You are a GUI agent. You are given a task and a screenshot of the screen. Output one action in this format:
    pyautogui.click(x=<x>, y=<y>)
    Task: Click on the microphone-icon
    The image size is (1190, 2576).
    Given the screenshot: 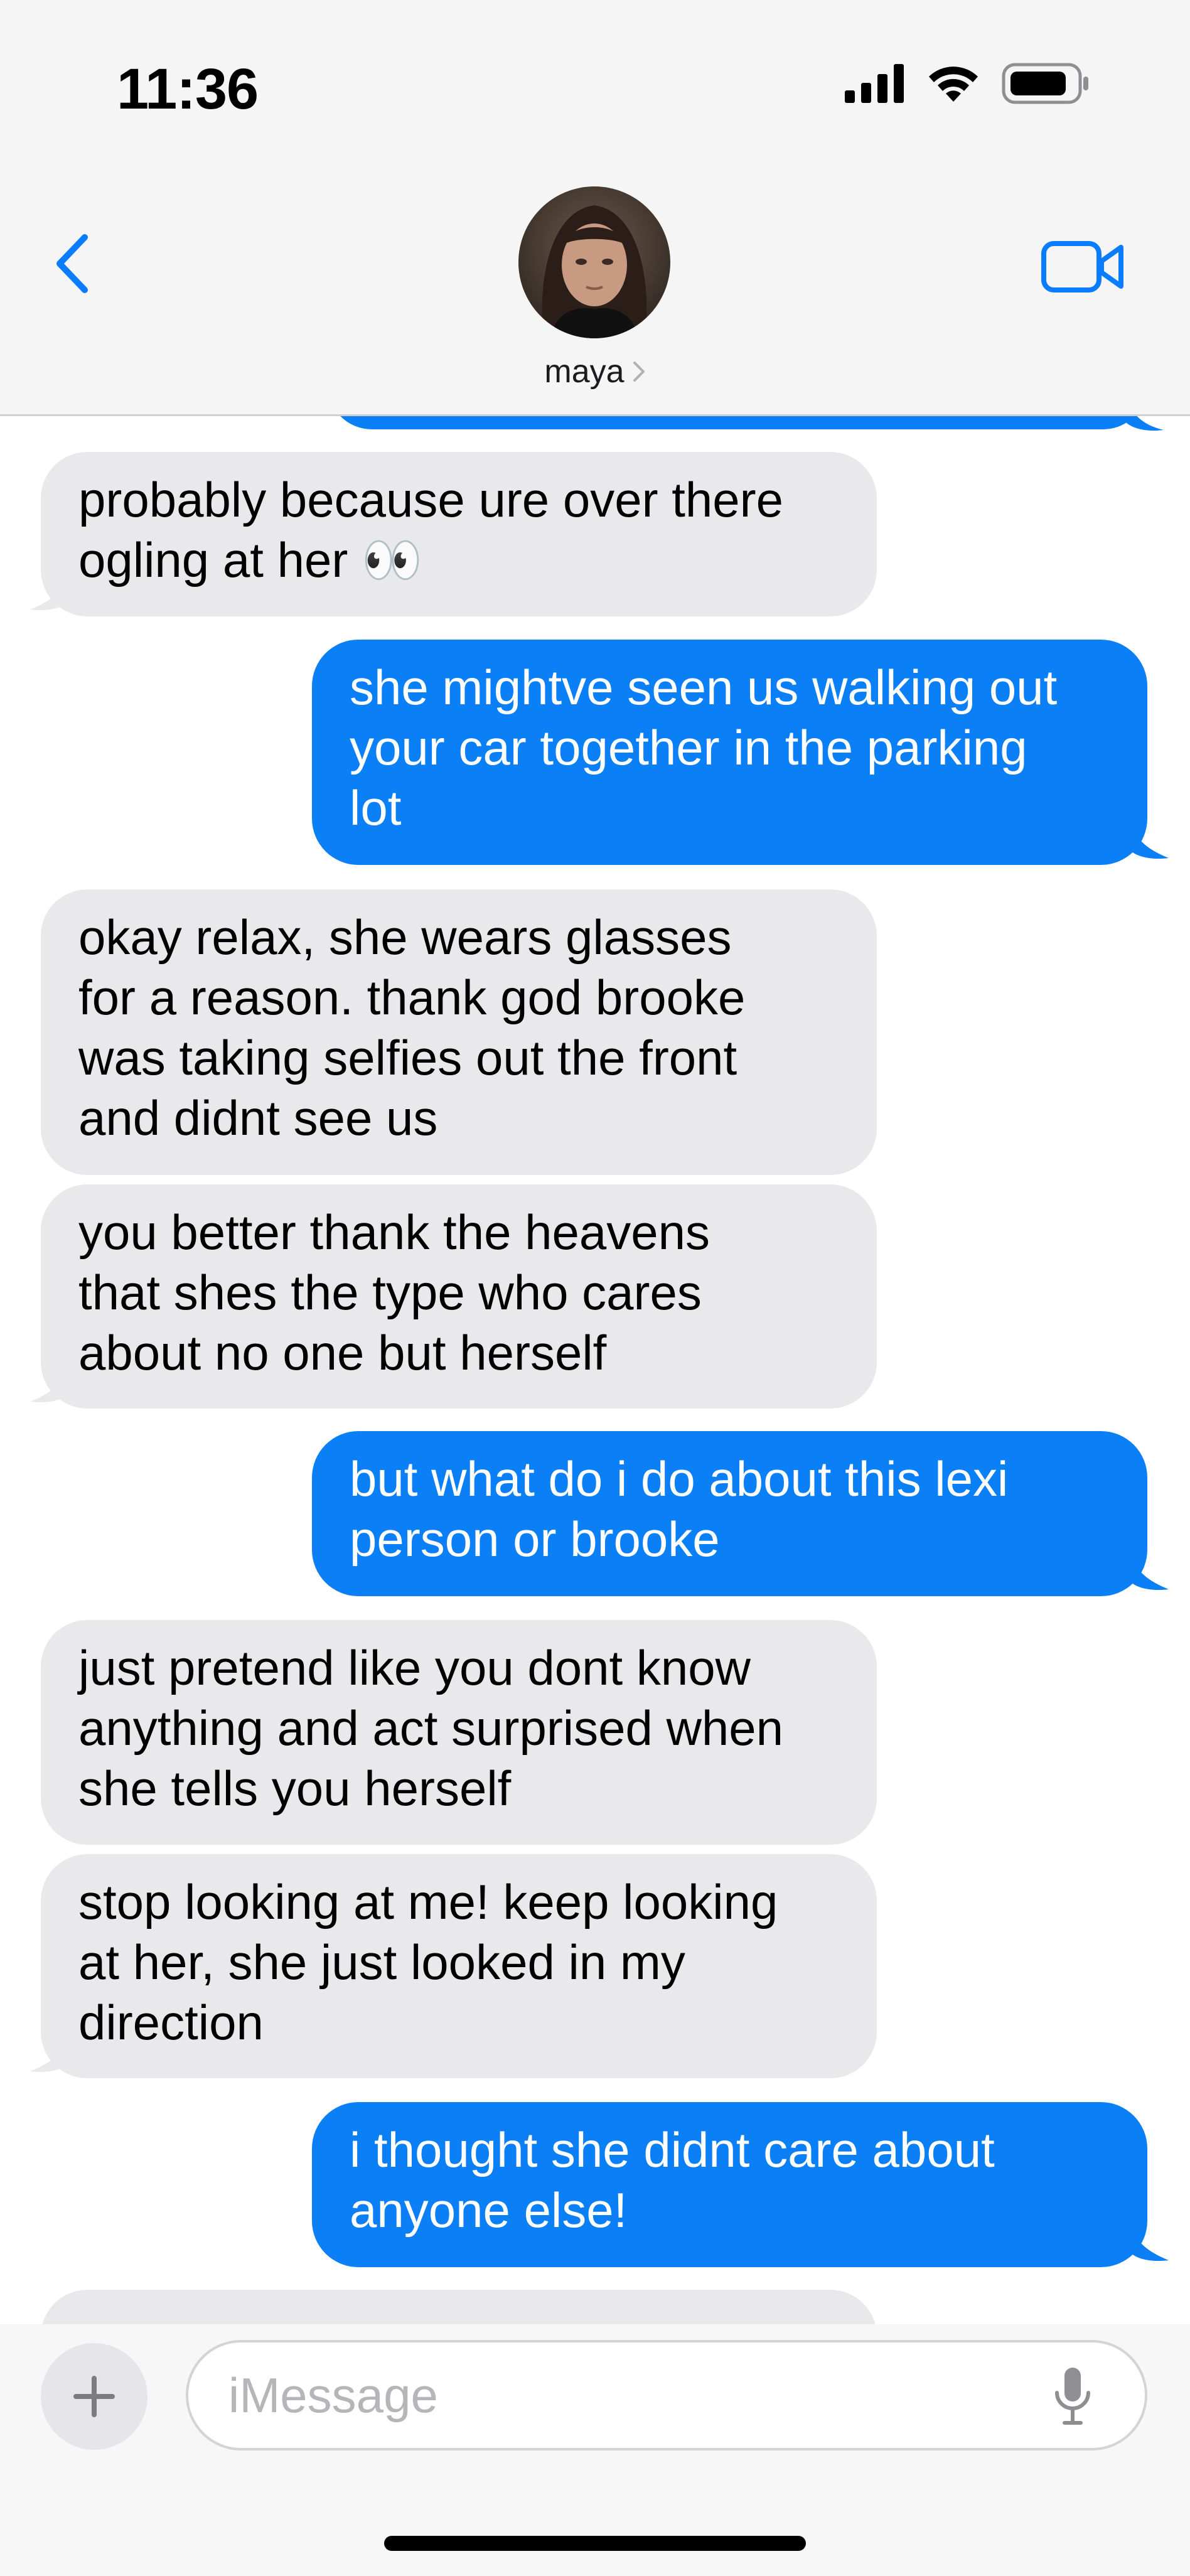 What is the action you would take?
    pyautogui.click(x=1073, y=2396)
    